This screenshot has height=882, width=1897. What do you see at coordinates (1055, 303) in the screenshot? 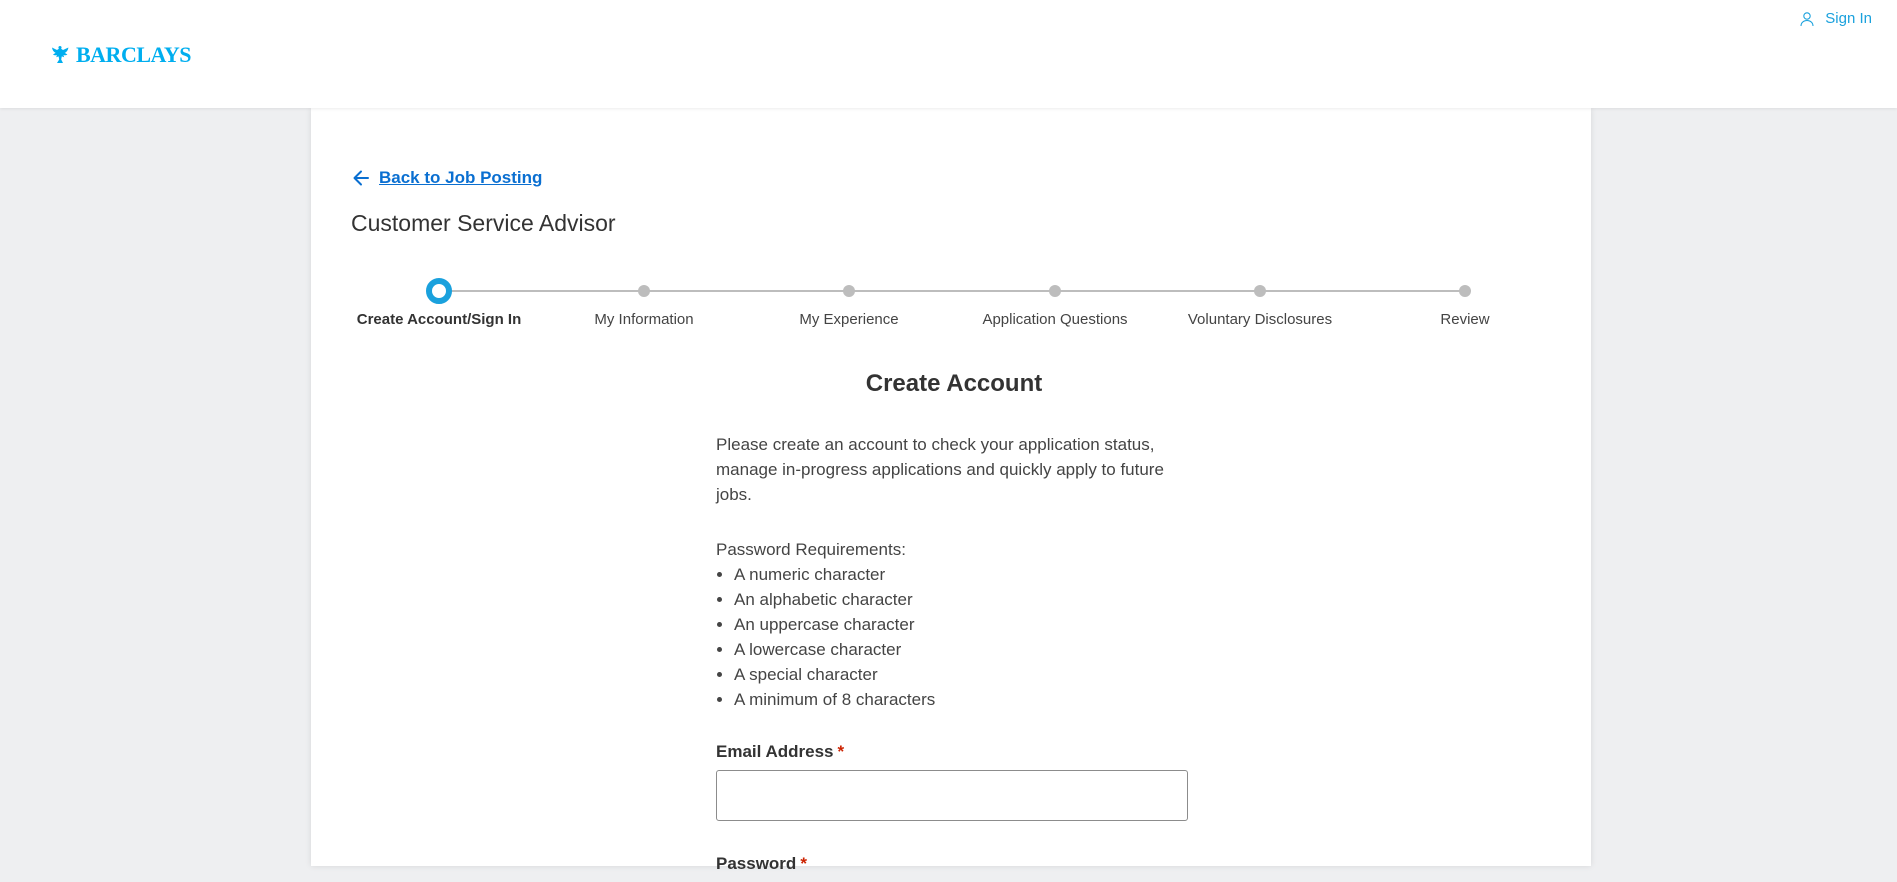
I see `step-application-questions: Application Questions` at bounding box center [1055, 303].